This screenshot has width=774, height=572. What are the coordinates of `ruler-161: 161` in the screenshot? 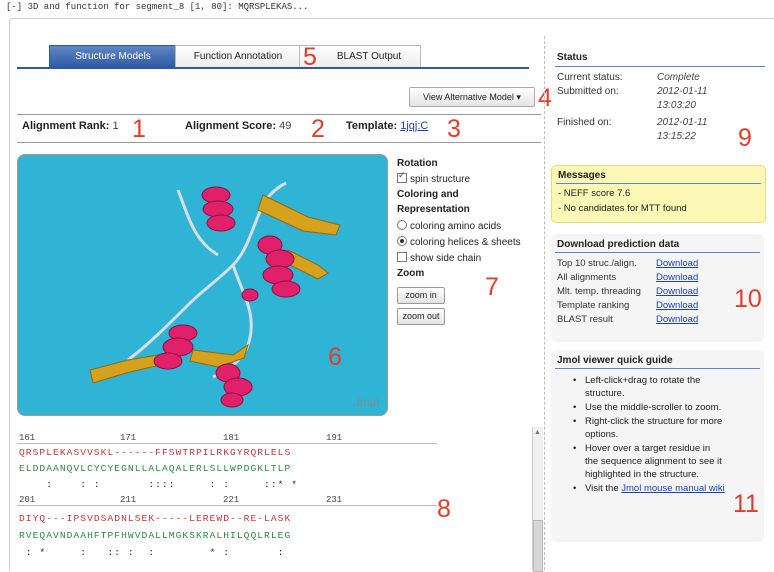 It's located at (27, 438).